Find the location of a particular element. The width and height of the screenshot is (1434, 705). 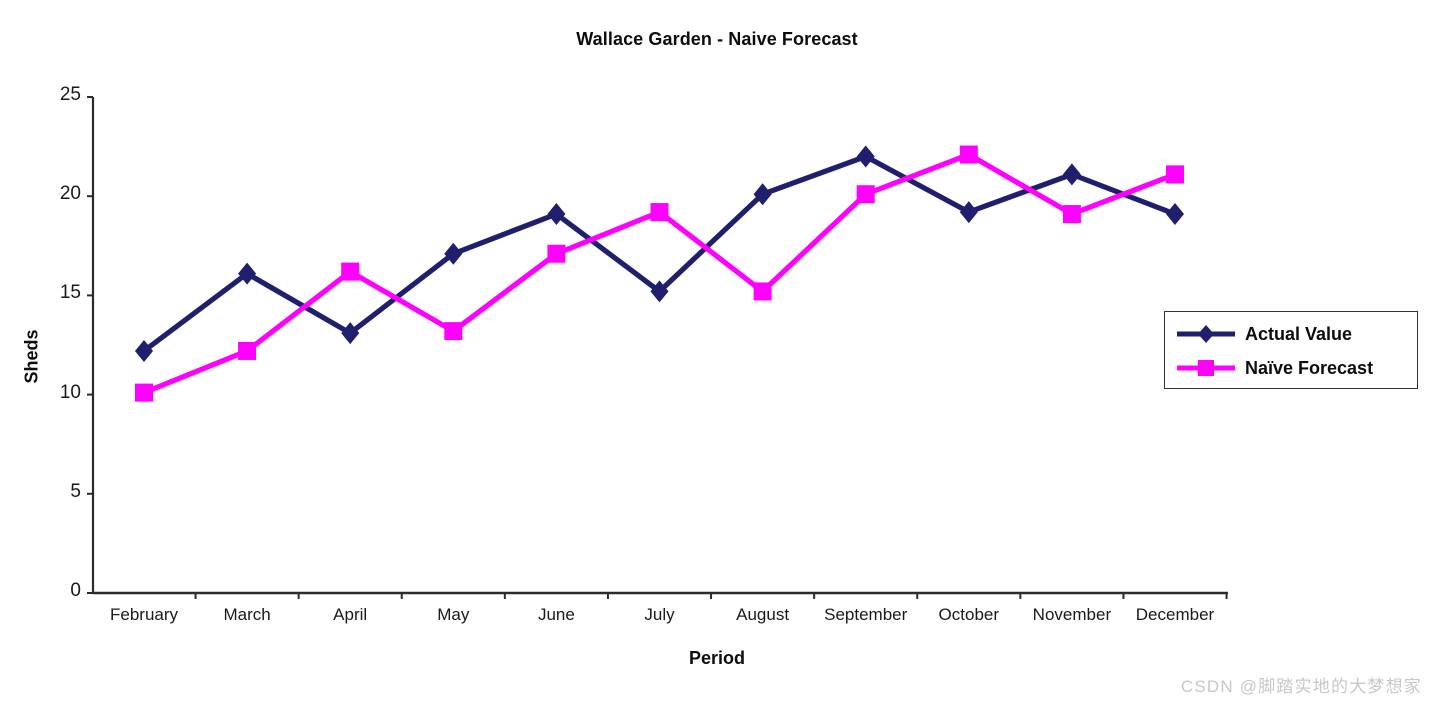

x-tick-label: December is located at coordinates (1175, 614).